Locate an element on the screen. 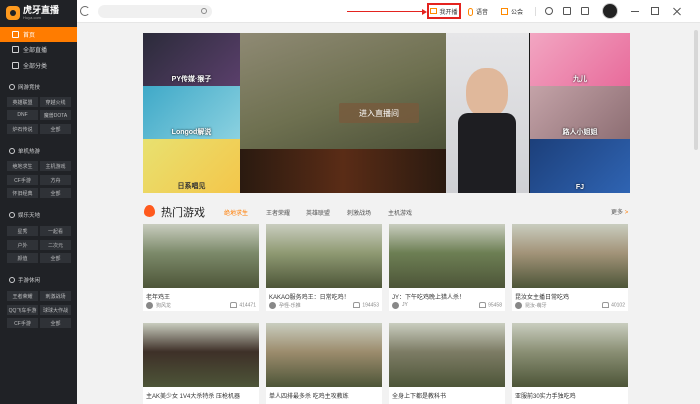  banner-main-stream: 进入直播间 is located at coordinates (343, 91).